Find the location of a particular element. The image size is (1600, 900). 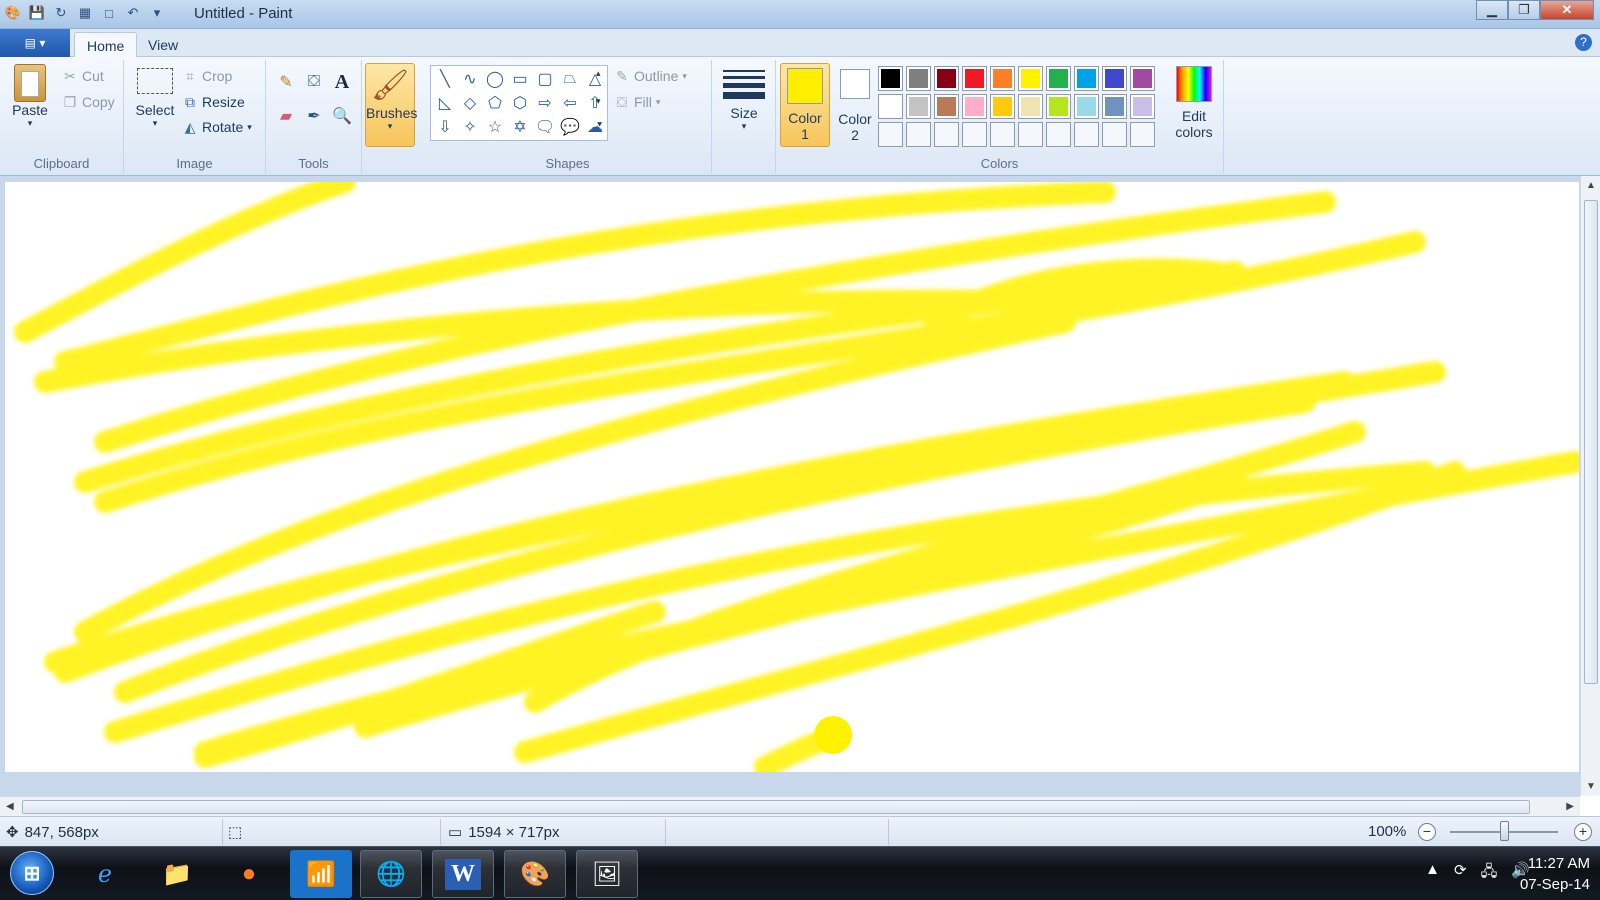

scroll-left-icon: ◀ is located at coordinates (10, 806).